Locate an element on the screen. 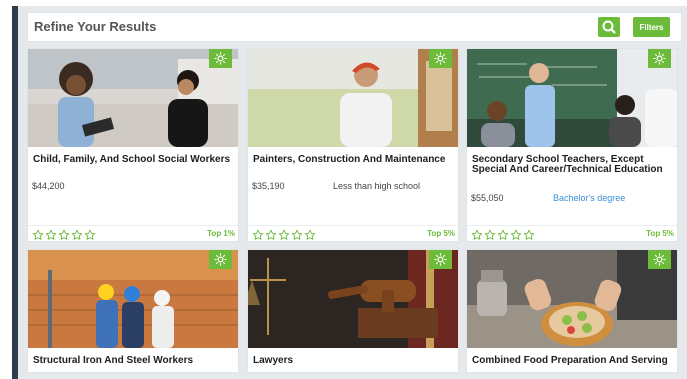  search-icon is located at coordinates (609, 27).